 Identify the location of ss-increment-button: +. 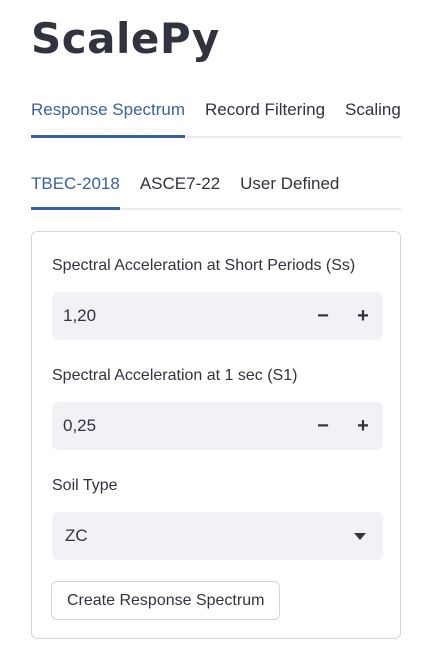
(363, 316).